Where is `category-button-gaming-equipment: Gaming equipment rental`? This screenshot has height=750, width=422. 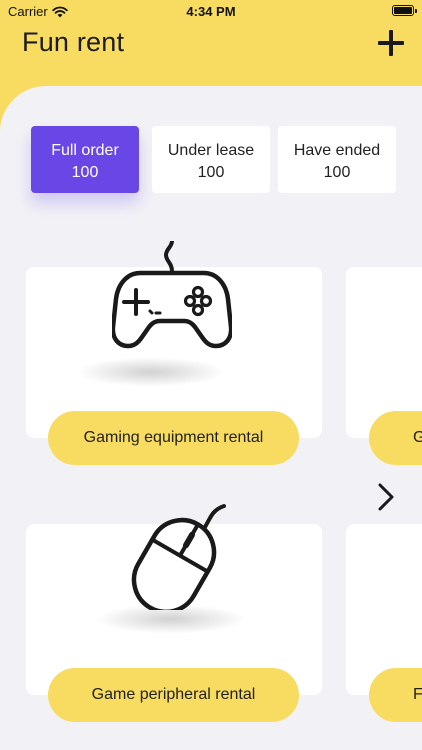 category-button-gaming-equipment: Gaming equipment rental is located at coordinates (173, 438).